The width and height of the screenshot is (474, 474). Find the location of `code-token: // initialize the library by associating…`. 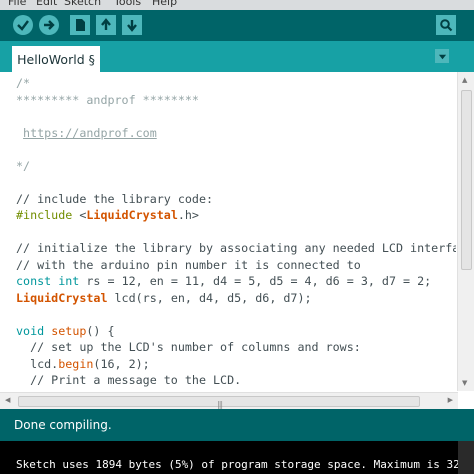

code-token: // initialize the library by associating… is located at coordinates (236, 248).